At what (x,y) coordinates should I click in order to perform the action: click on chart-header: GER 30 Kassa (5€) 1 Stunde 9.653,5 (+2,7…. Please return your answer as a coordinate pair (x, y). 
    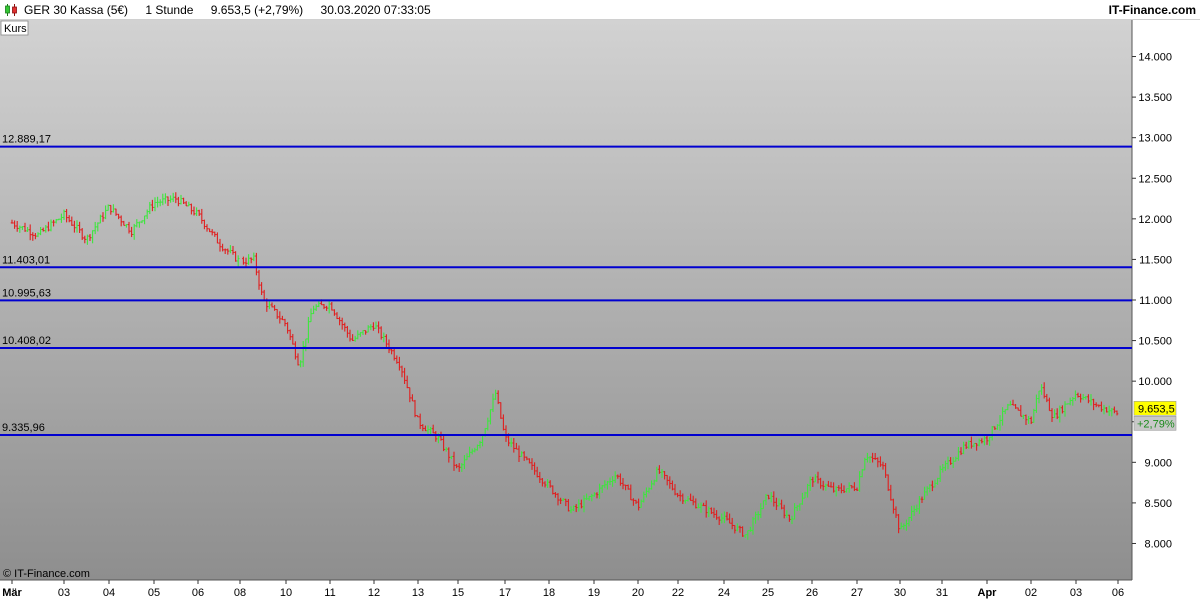
    Looking at the image, I should click on (600, 10).